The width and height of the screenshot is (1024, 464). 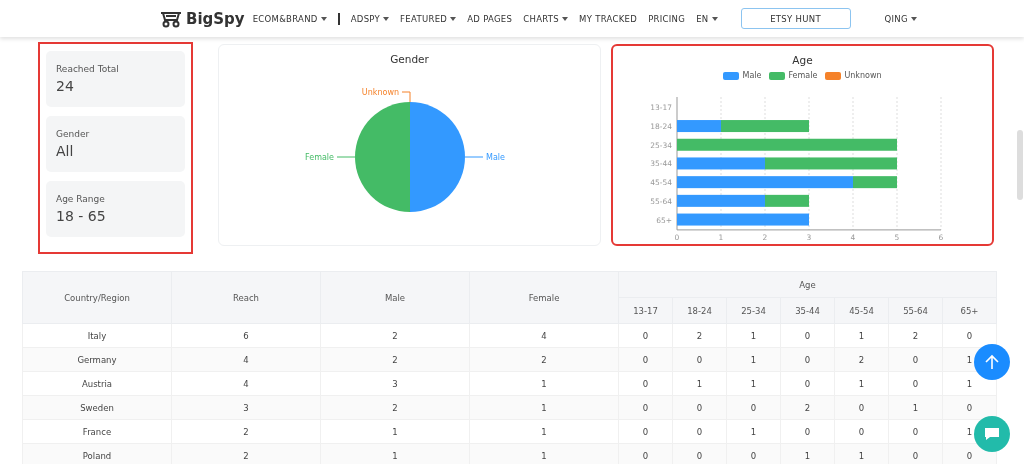 What do you see at coordinates (802, 60) in the screenshot?
I see `chart-title: Age` at bounding box center [802, 60].